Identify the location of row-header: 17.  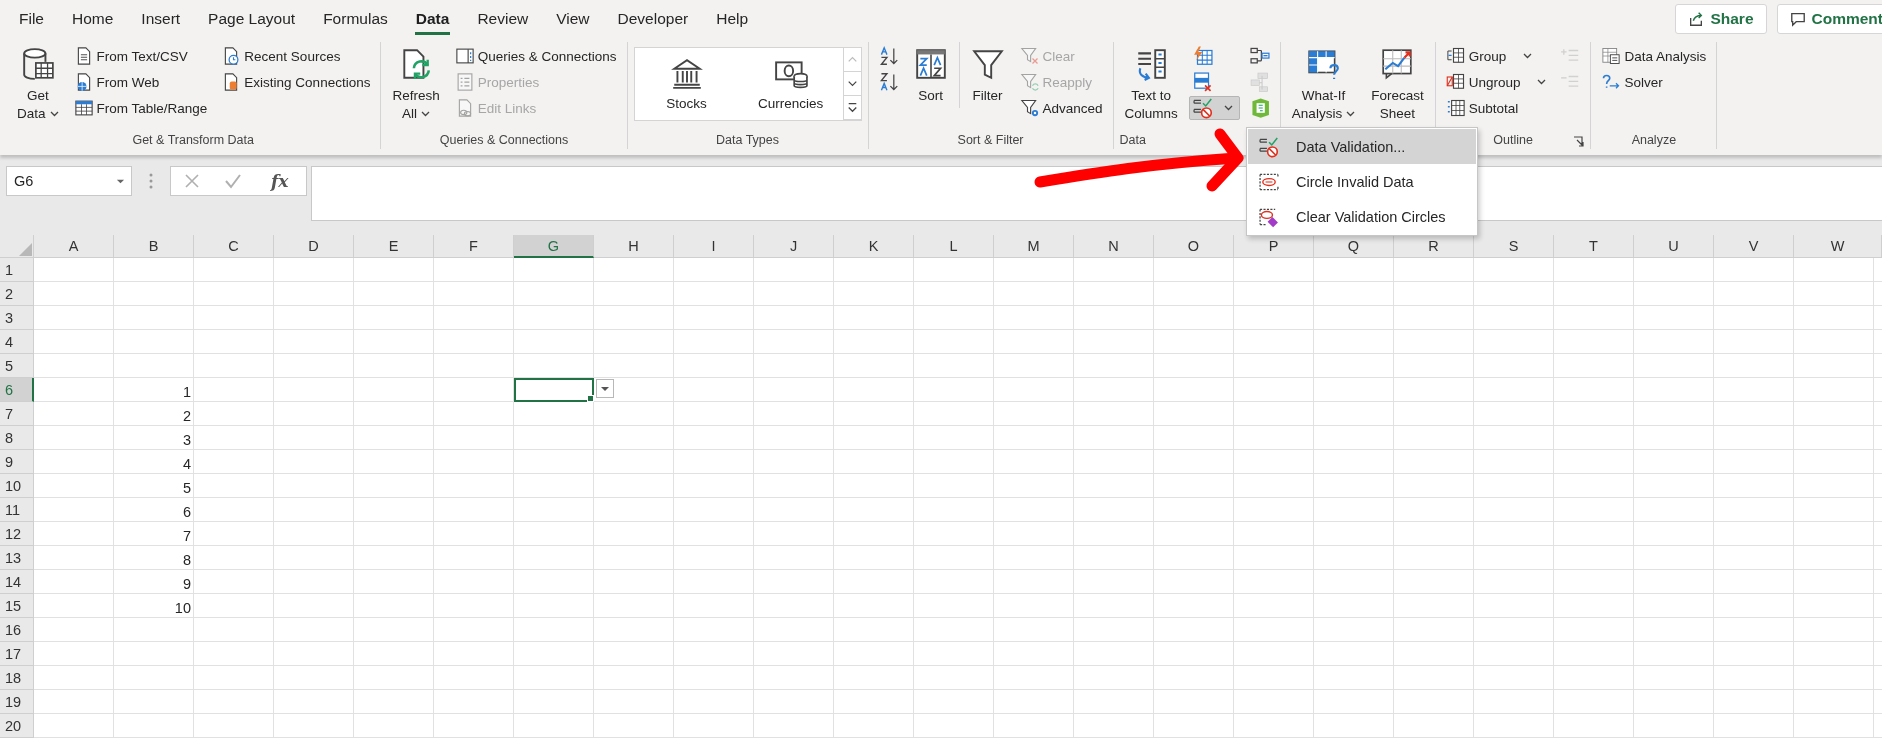
(17, 654).